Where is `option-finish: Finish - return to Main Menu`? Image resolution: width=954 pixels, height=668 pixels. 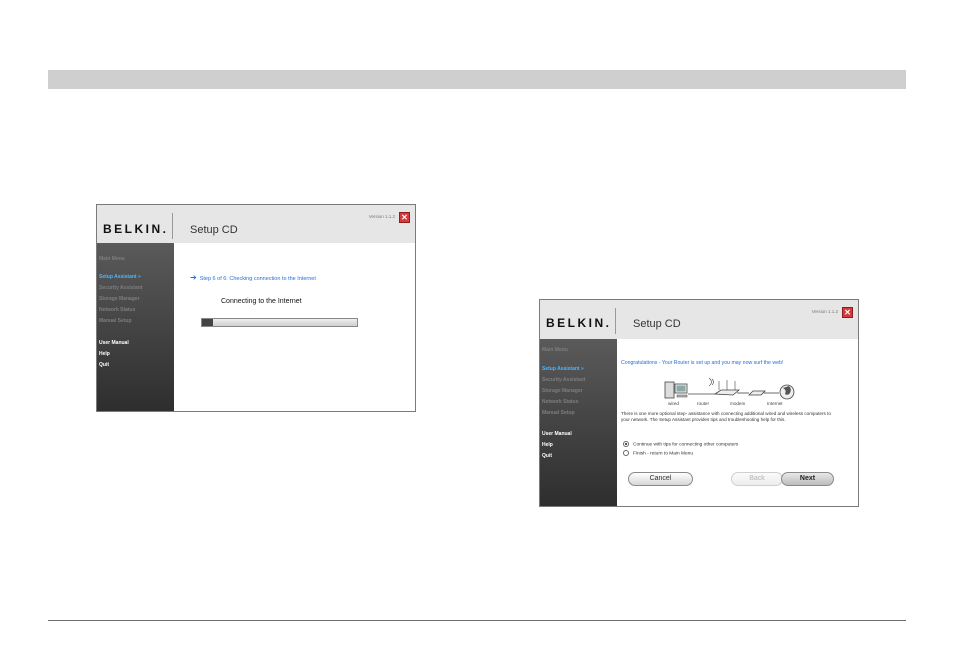 option-finish: Finish - return to Main Menu is located at coordinates (658, 453).